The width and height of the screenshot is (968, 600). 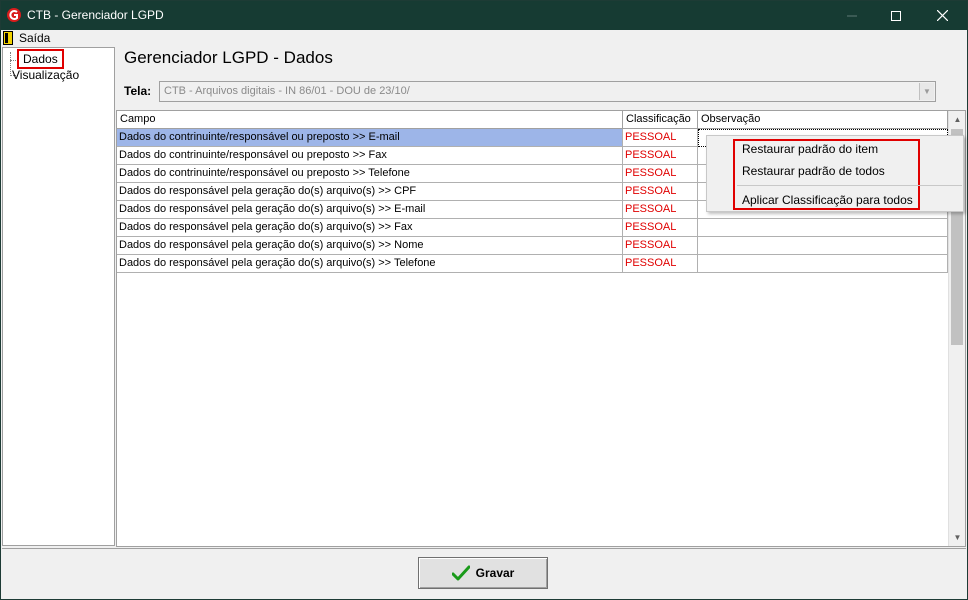 I want to click on minimize-button, so click(x=852, y=15).